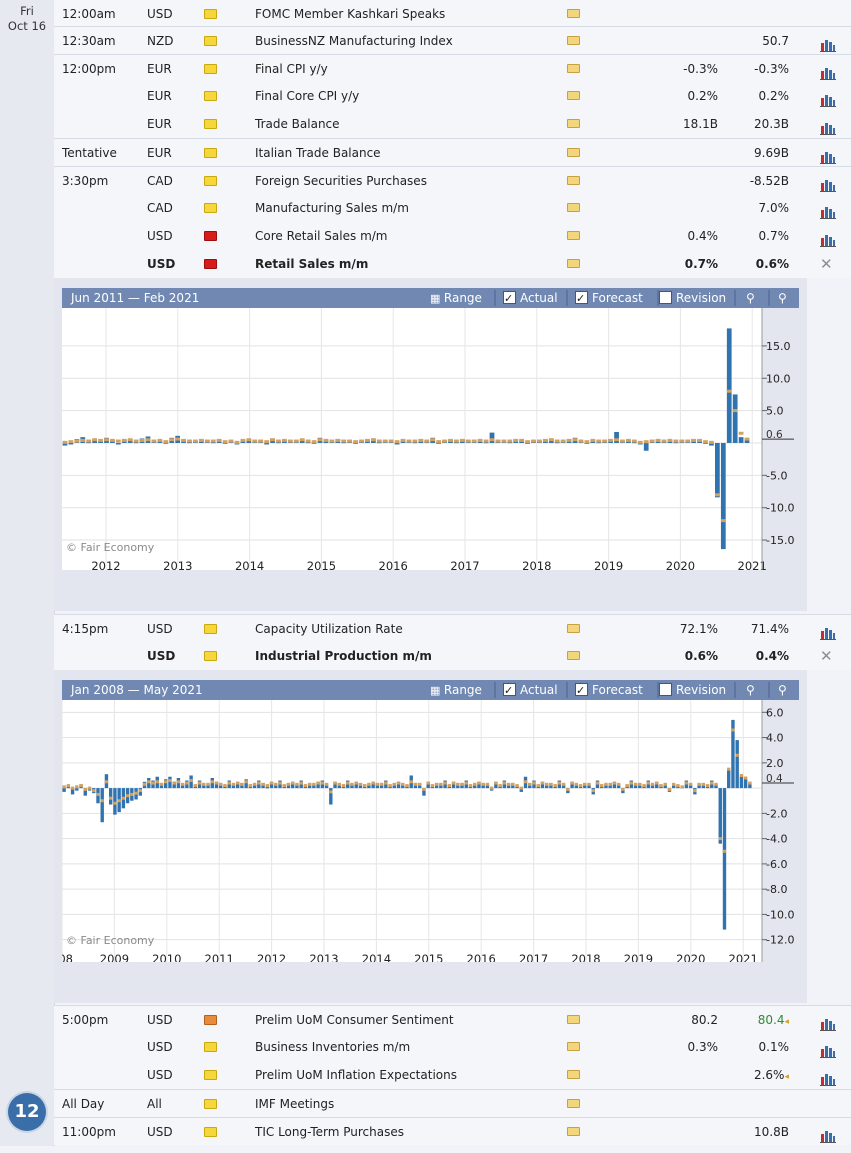  What do you see at coordinates (420, 208) in the screenshot?
I see `event-title: Manufacturing Sales m/m` at bounding box center [420, 208].